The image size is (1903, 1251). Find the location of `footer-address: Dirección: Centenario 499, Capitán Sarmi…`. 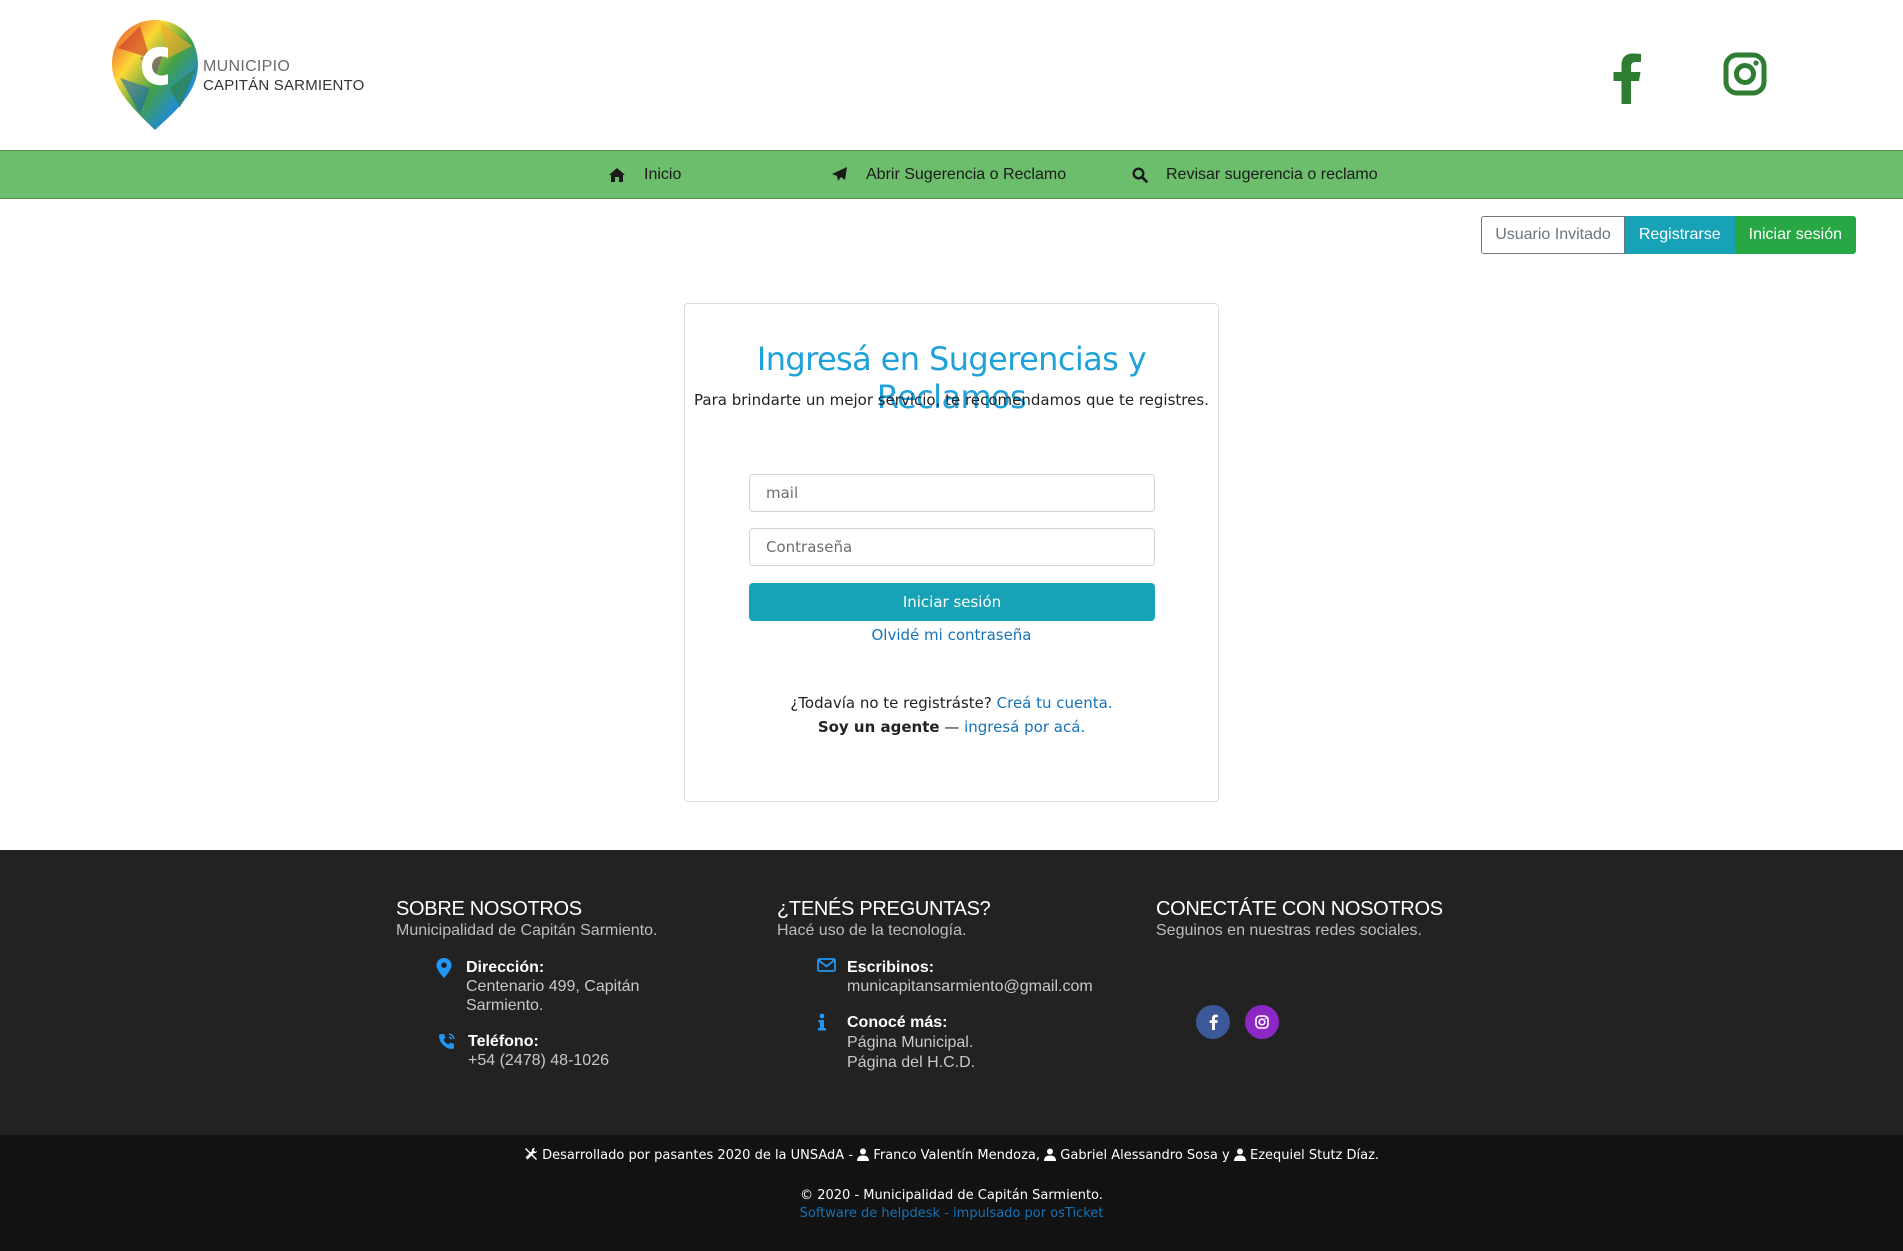

footer-address: Dirección: Centenario 499, Capitán Sarmi… is located at coordinates (551, 986).